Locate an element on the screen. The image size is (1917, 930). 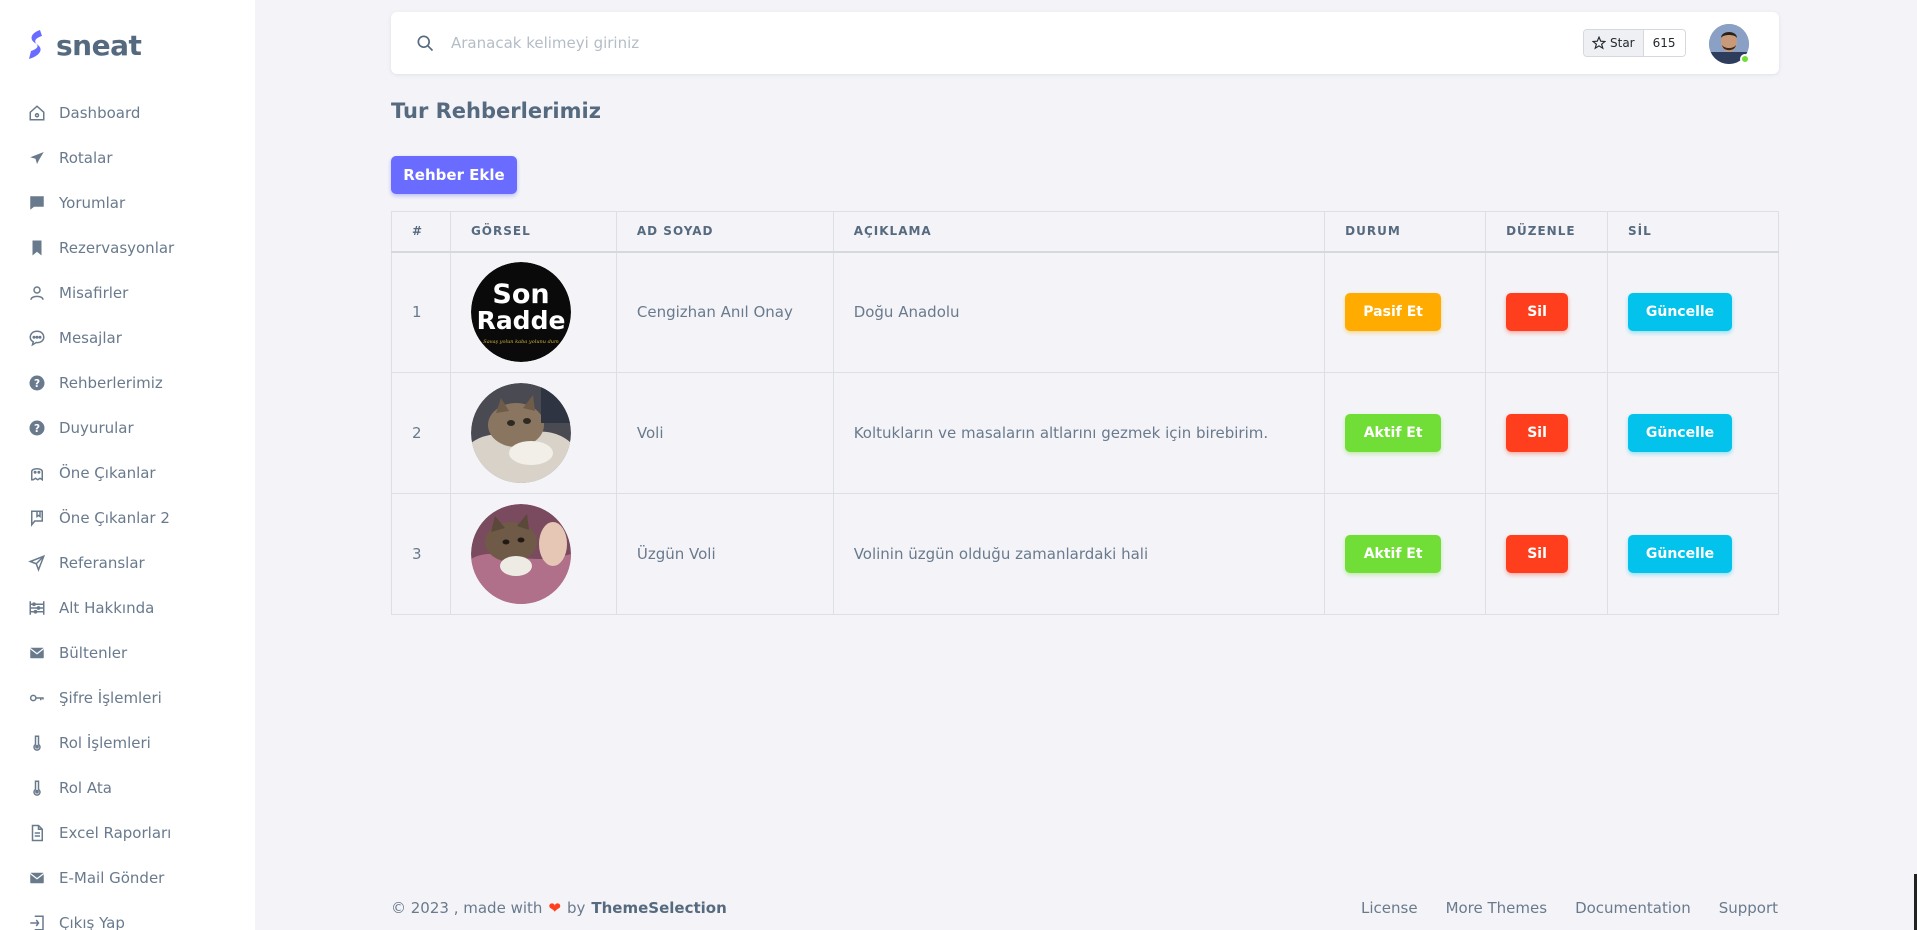
sidebar-item-rehberlerimiz: ? Rehberlerimiz is located at coordinates (127, 382).